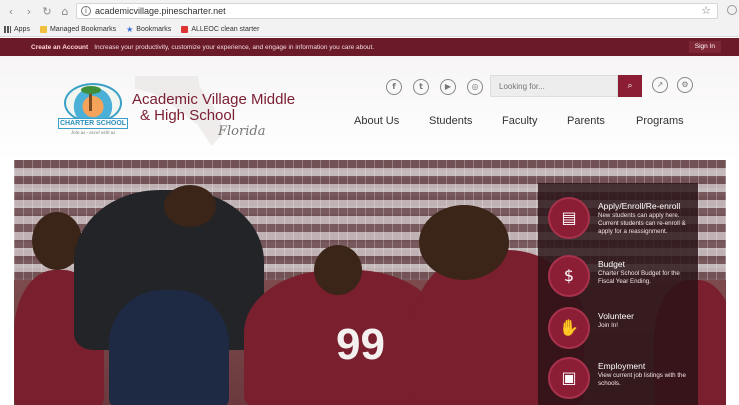 This screenshot has height=405, width=739. Describe the element at coordinates (214, 99) in the screenshot. I see `school-name-line1: Academic Village Middle` at that location.